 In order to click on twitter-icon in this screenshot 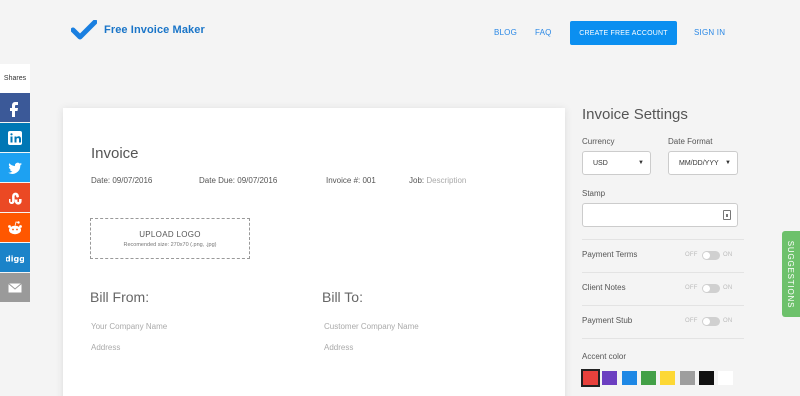, I will do `click(15, 168)`.